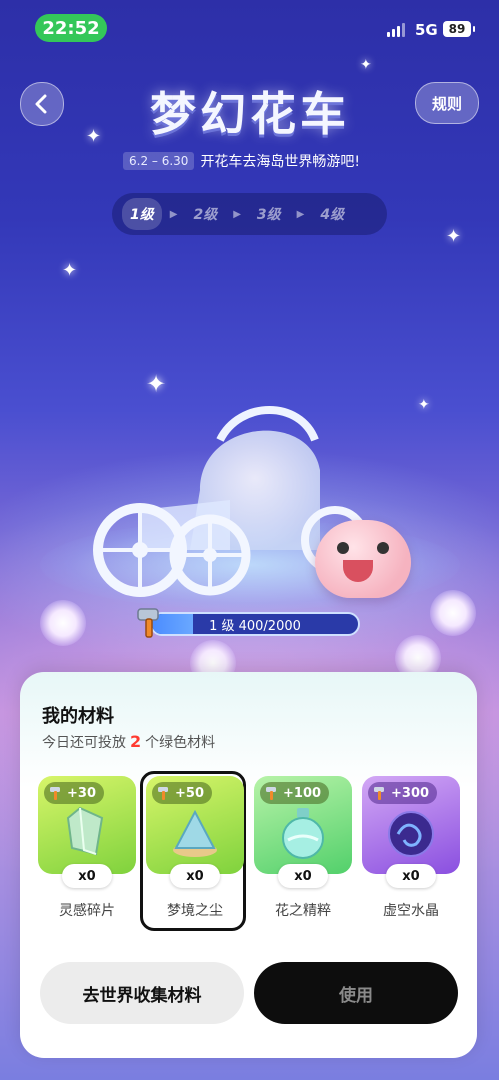 This screenshot has width=499, height=1080. Describe the element at coordinates (410, 793) in the screenshot. I see `bonus-value: +300` at that location.